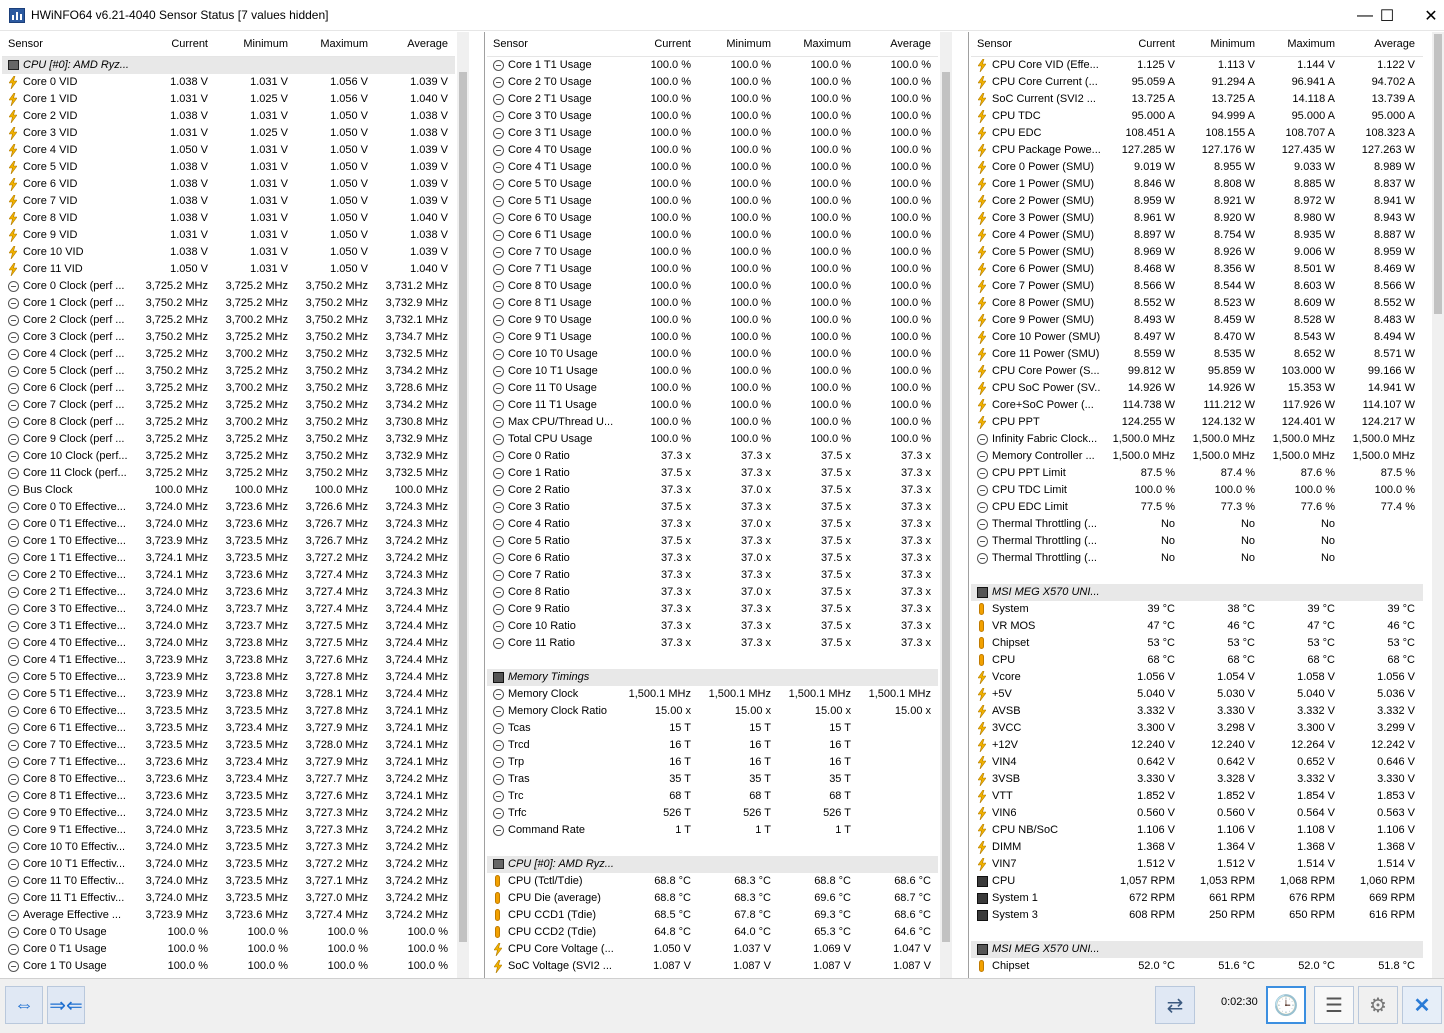 The height and width of the screenshot is (1033, 1444). Describe the element at coordinates (712, 626) in the screenshot. I see `sensor-row: Core 10 Ratio 37.3 x 37.3 x 37.5 x 37.3 x` at that location.